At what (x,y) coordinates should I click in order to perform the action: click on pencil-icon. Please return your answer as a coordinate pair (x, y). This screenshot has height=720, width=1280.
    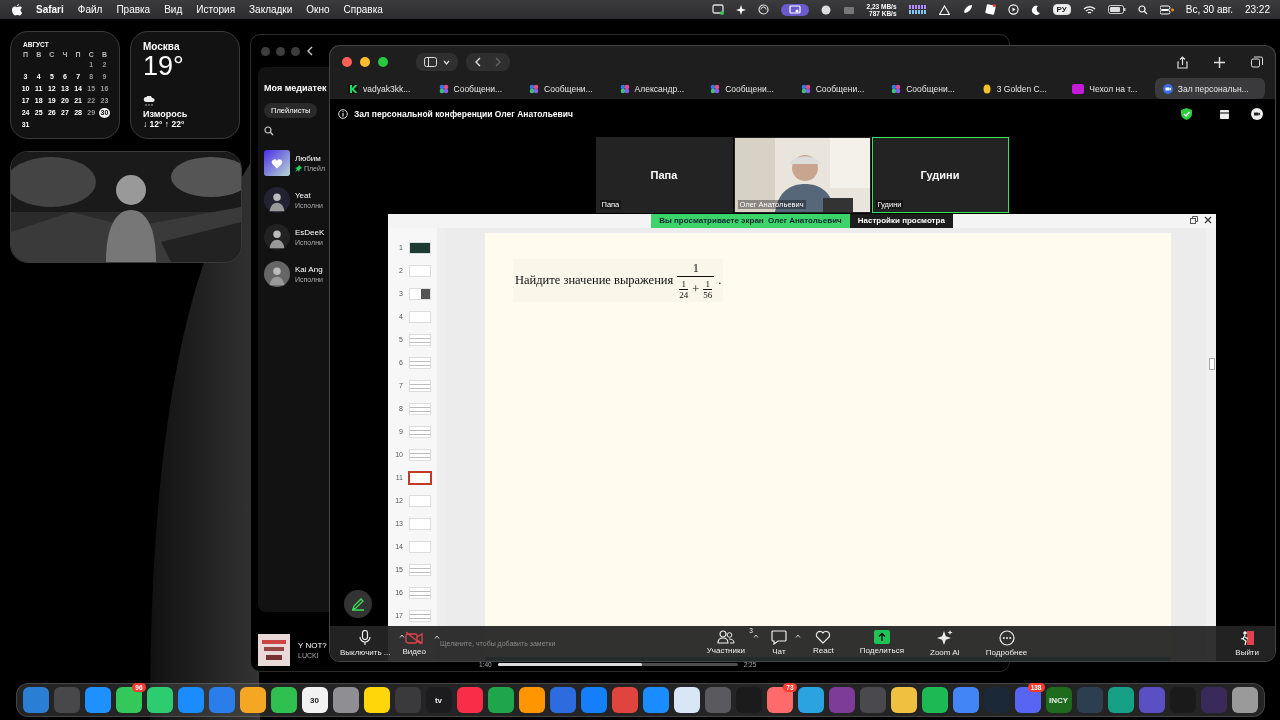
    Looking at the image, I should click on (358, 604).